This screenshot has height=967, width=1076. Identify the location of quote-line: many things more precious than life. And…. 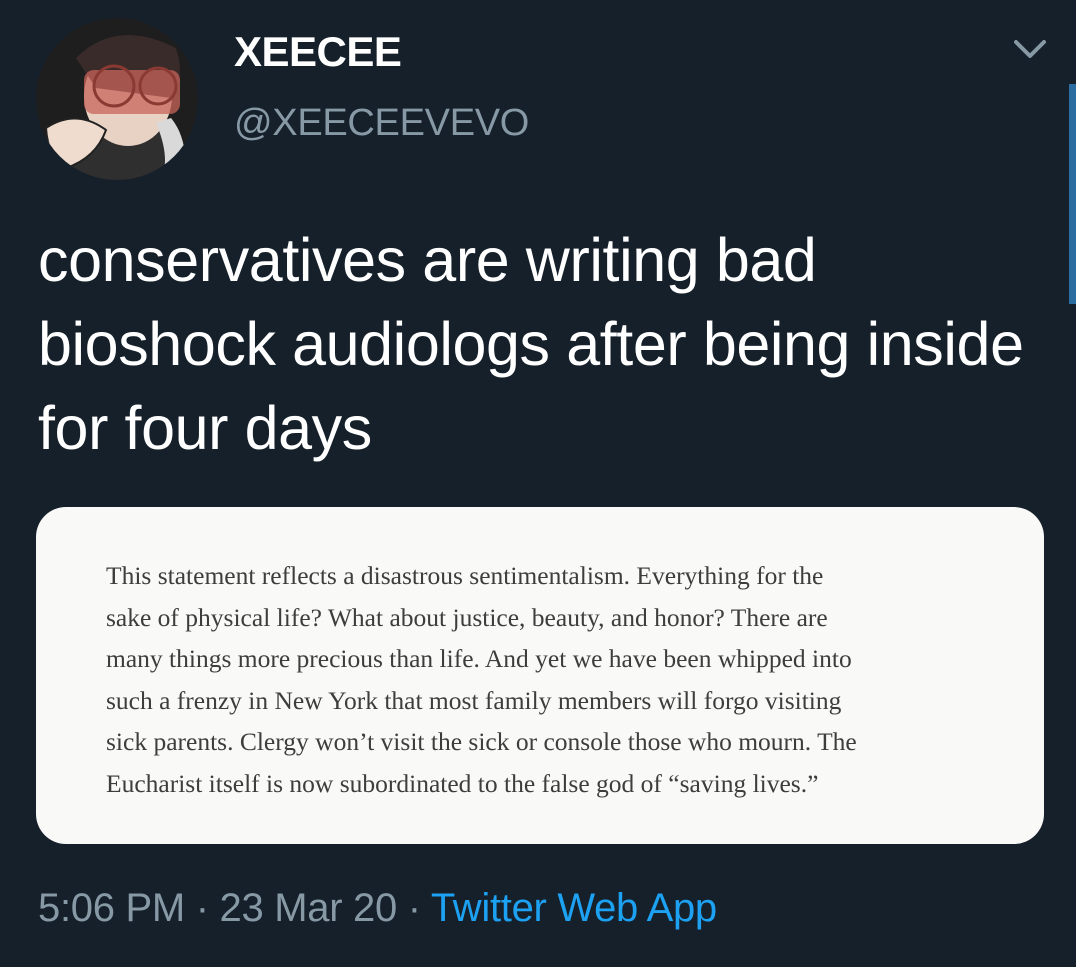
(479, 658).